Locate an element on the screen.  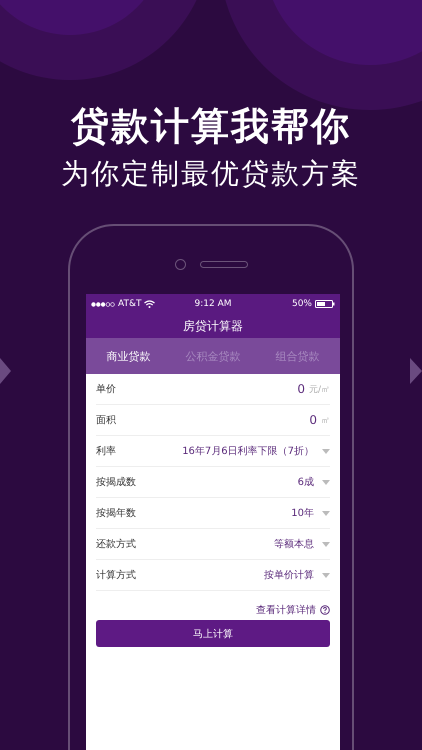
headline: 贷款计算我帮你 is located at coordinates (211, 126).